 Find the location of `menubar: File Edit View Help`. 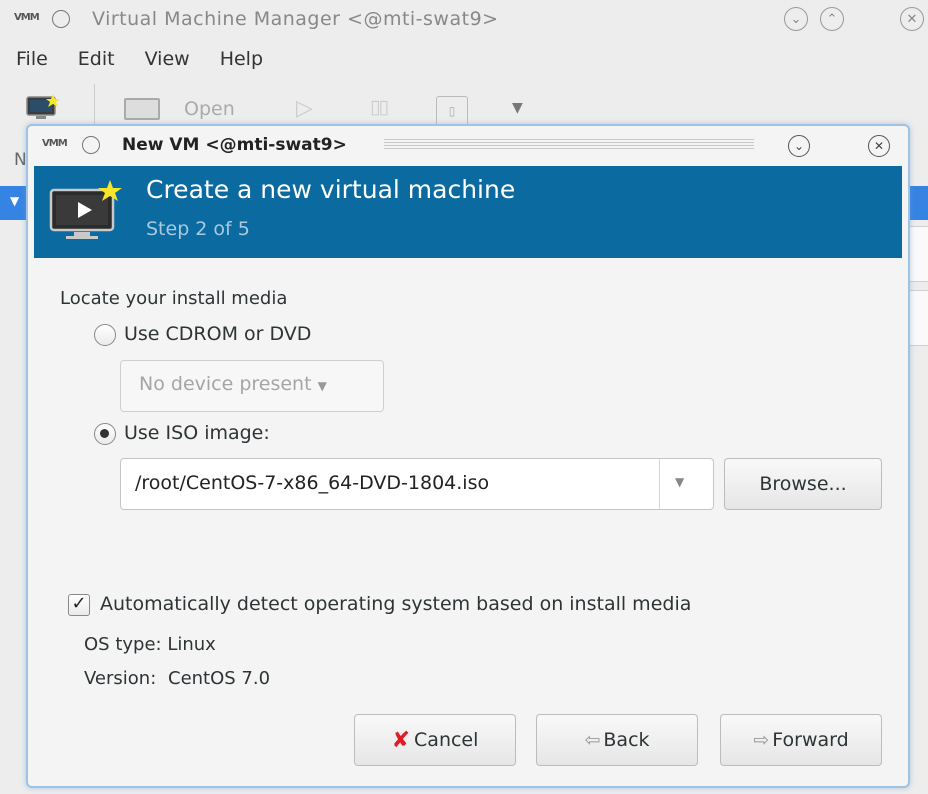

menubar: File Edit View Help is located at coordinates (464, 59).